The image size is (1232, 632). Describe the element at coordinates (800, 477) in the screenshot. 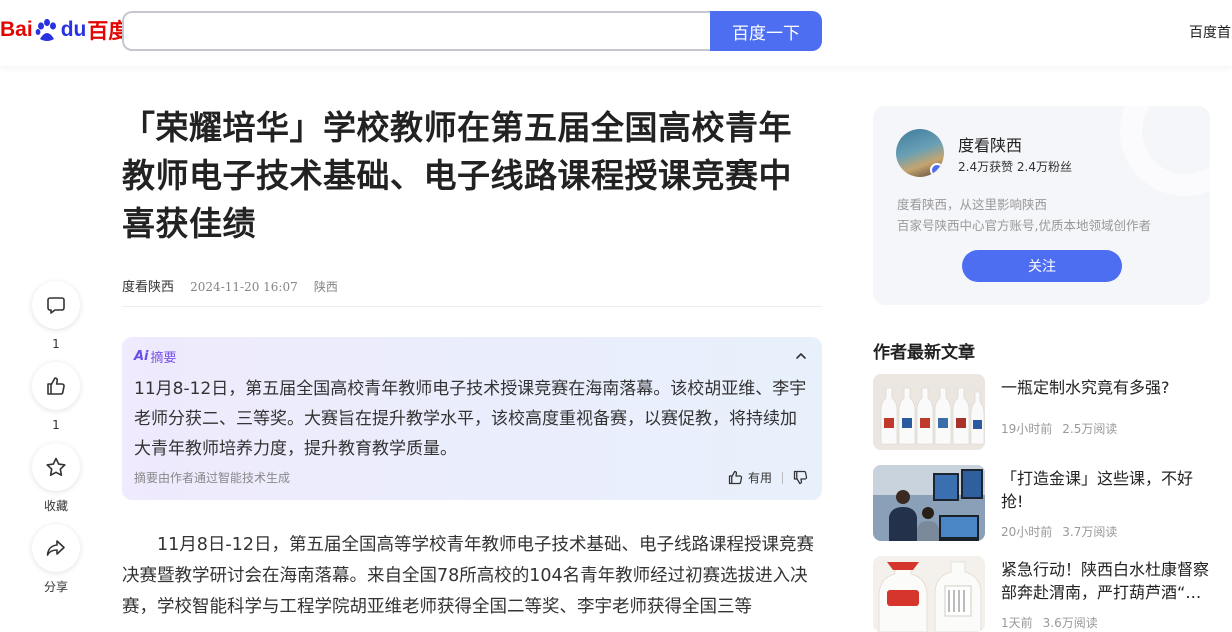

I see `thumbs-down-icon` at that location.